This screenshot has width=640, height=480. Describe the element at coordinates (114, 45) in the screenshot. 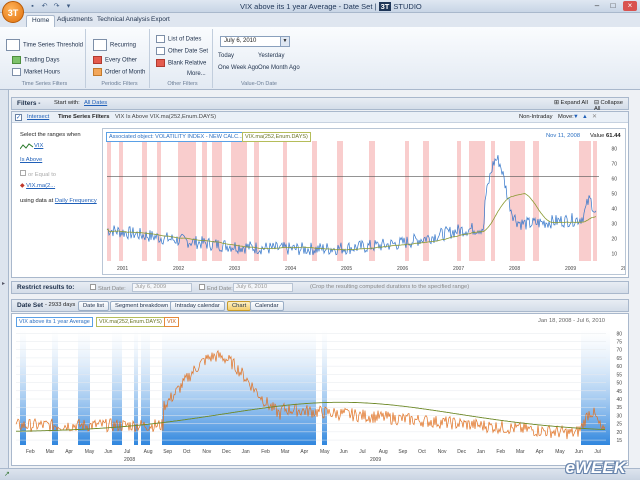

I see `recurring-button: Recurring` at that location.